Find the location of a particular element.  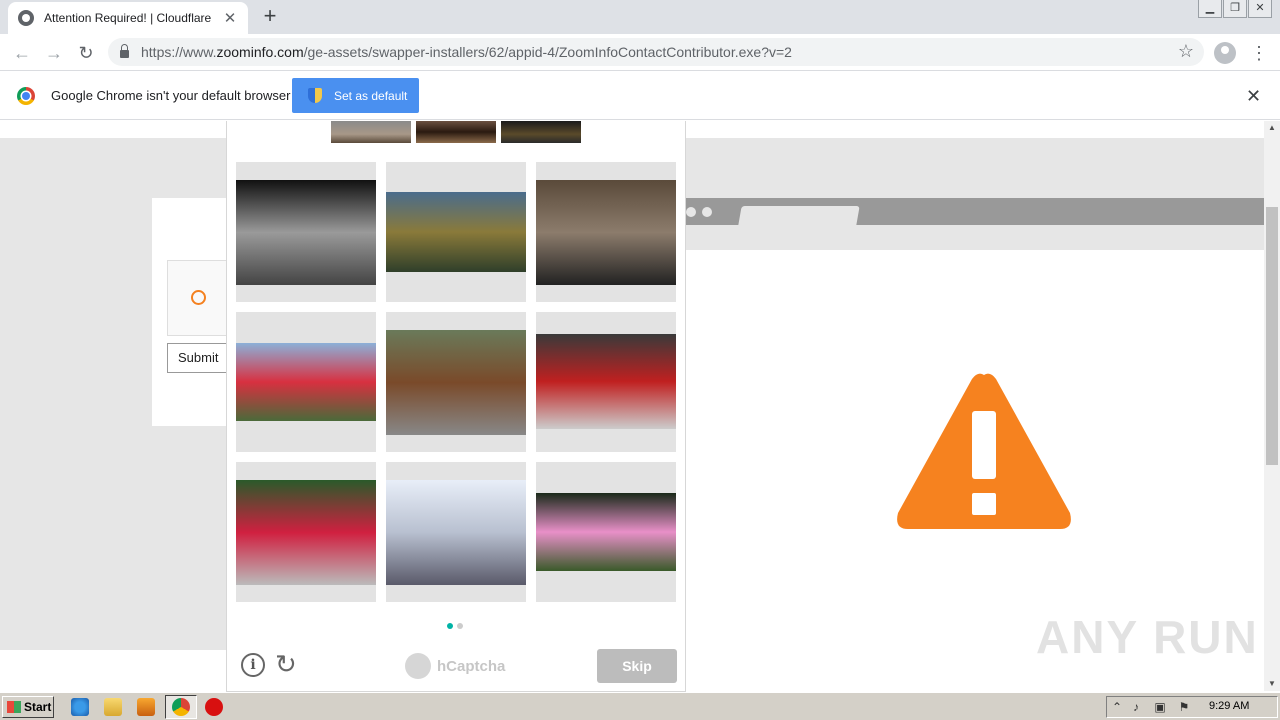

new-tab-button: + is located at coordinates (270, 17).